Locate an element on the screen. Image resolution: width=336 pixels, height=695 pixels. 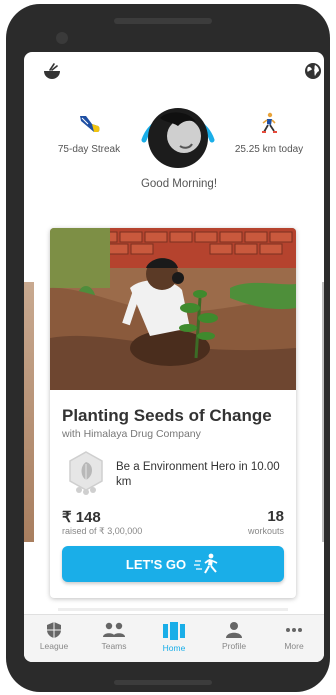
next-card-hint is located at coordinates (173, 609).